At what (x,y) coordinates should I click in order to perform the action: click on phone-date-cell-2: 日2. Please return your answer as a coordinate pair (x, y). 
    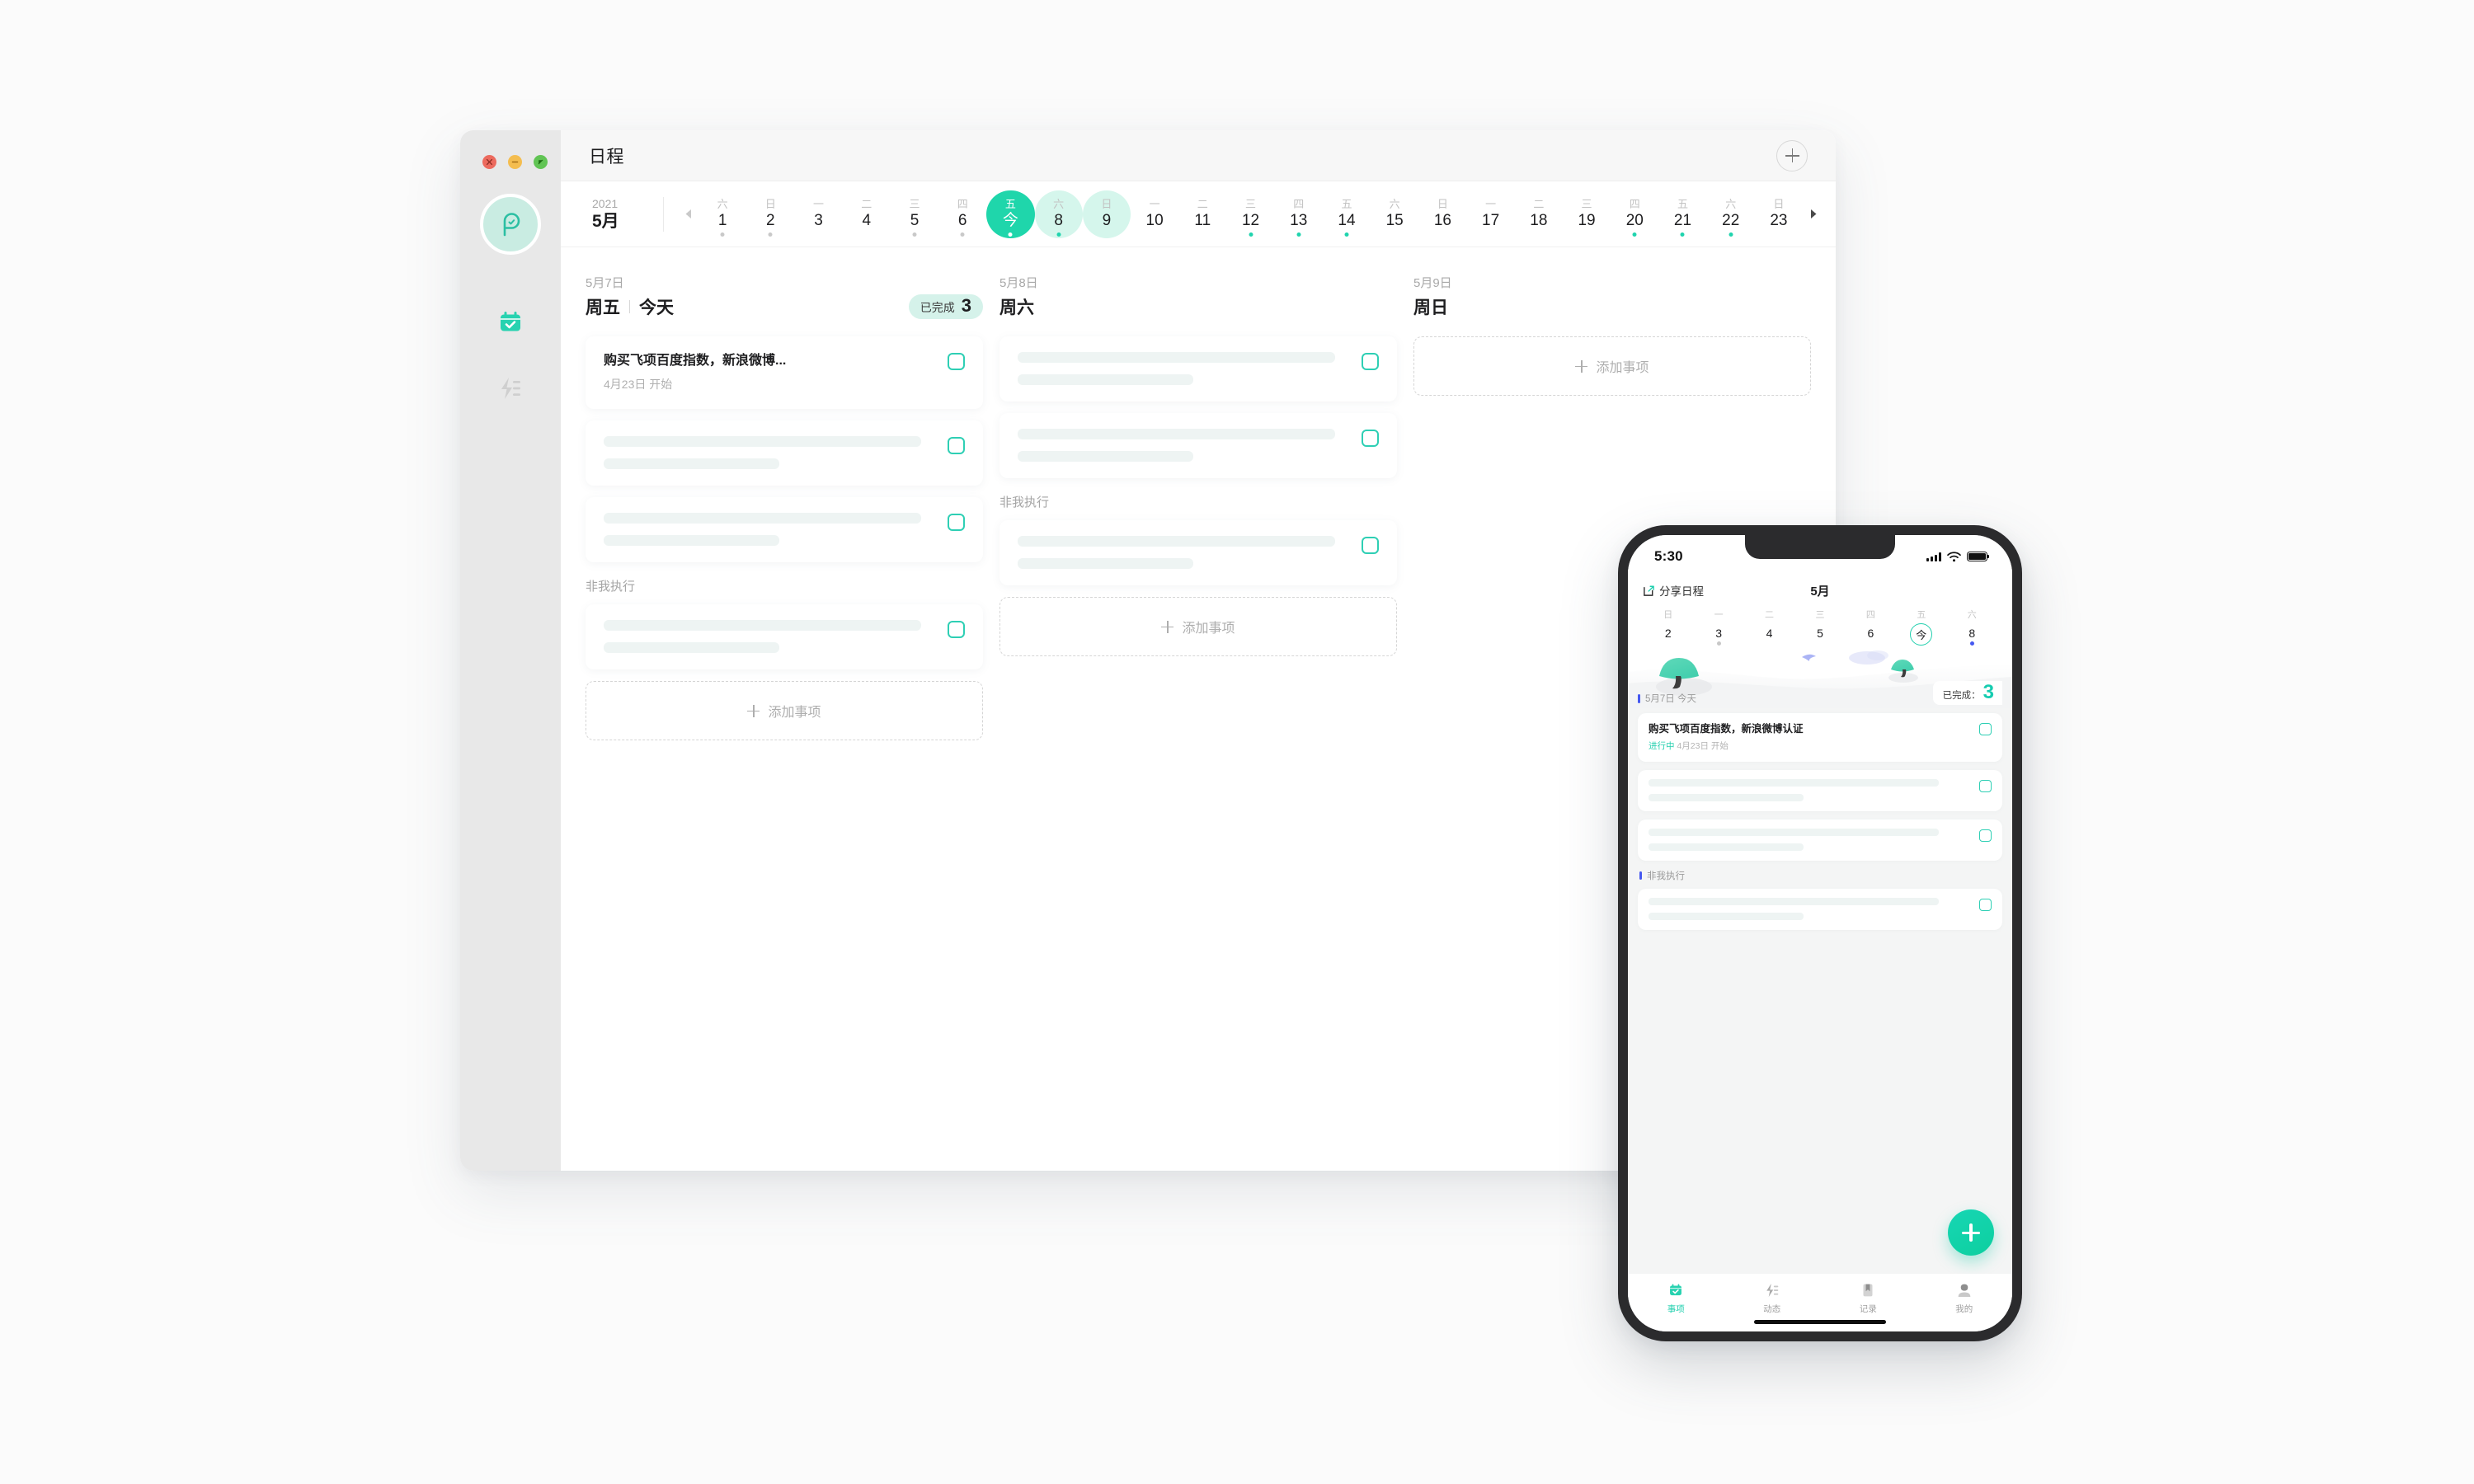
    Looking at the image, I should click on (1668, 628).